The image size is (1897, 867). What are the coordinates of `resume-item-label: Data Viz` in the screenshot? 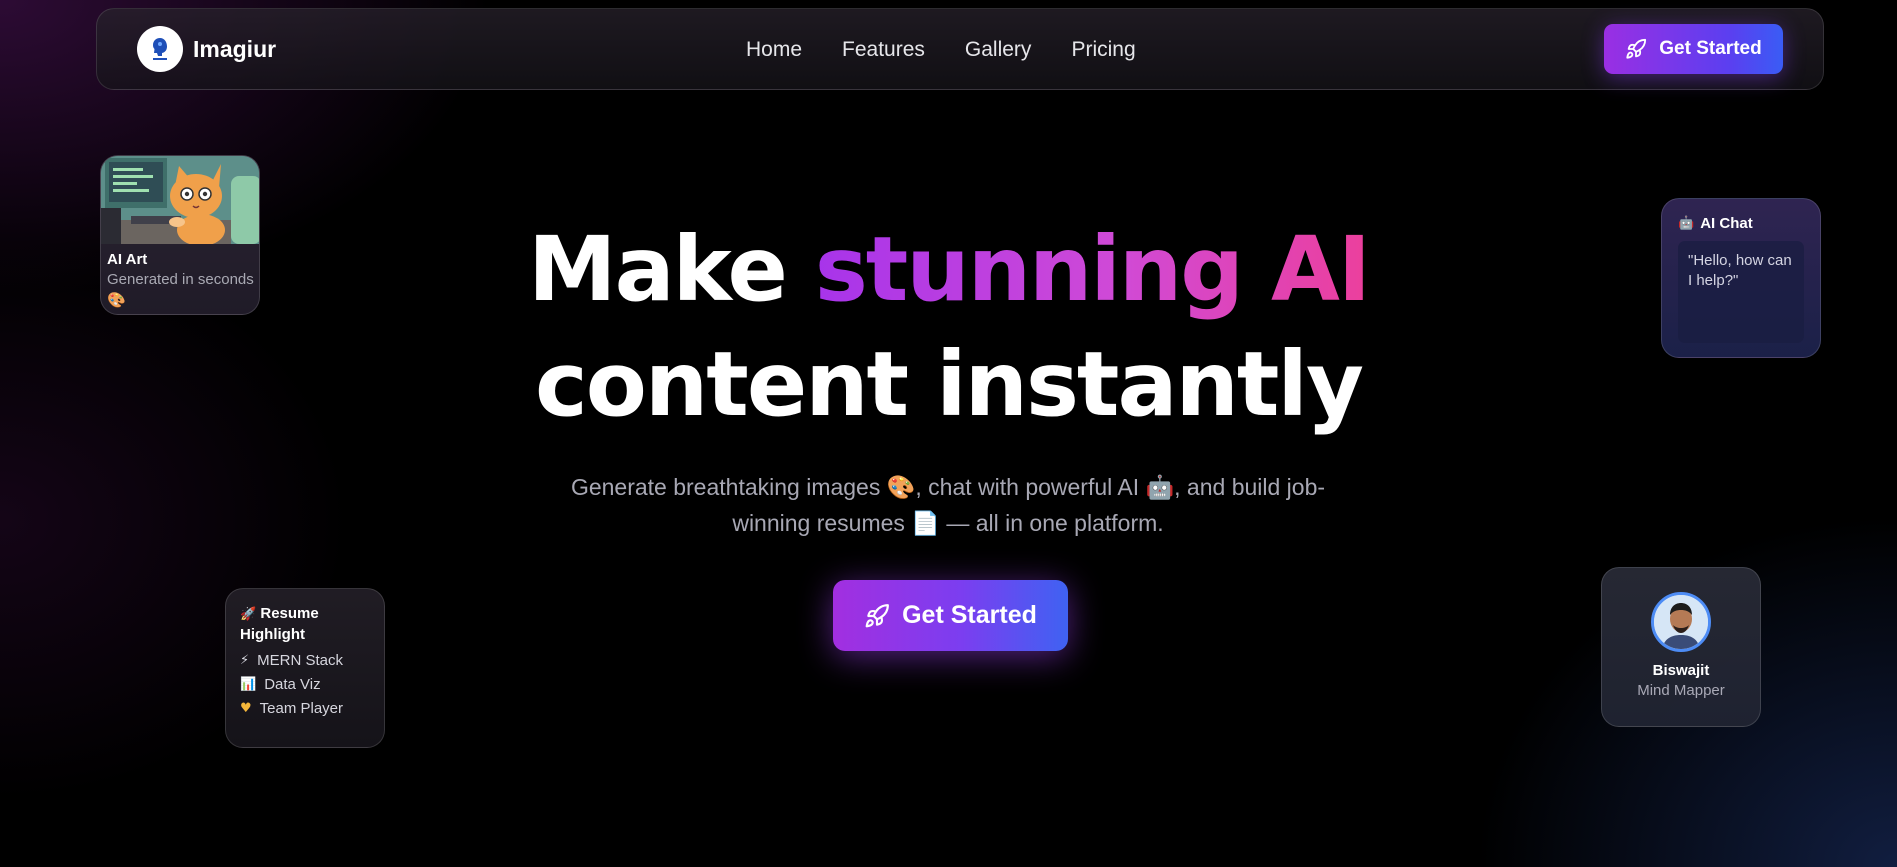 It's located at (292, 684).